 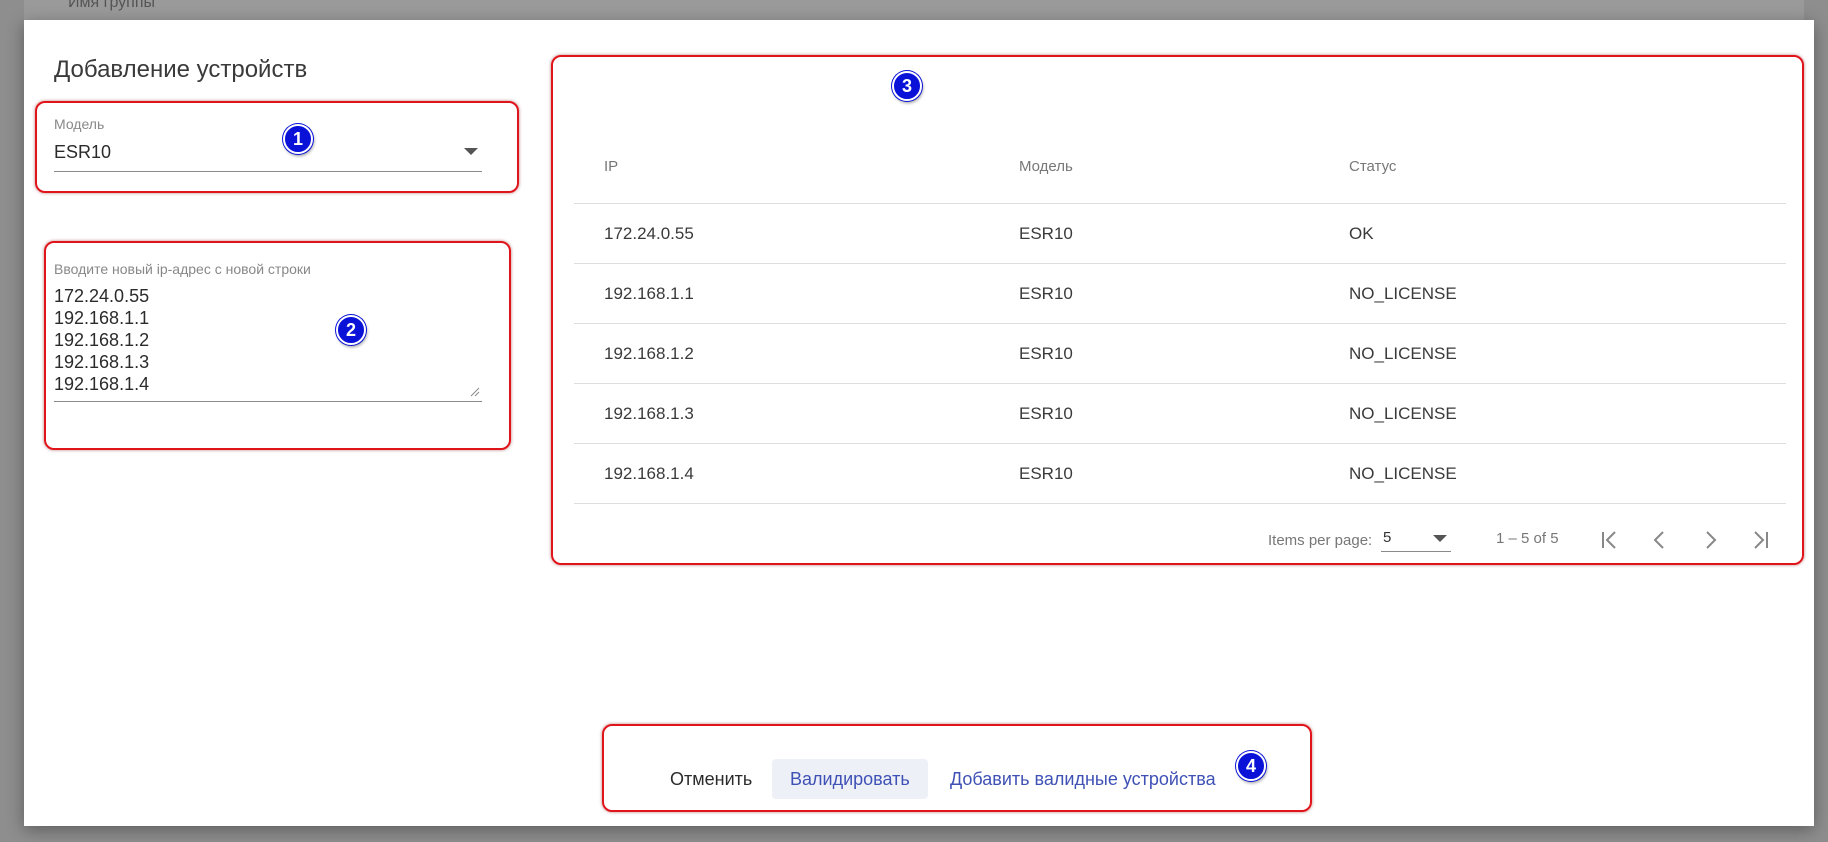 I want to click on background-form-strip: Имя группы, so click(x=914, y=10).